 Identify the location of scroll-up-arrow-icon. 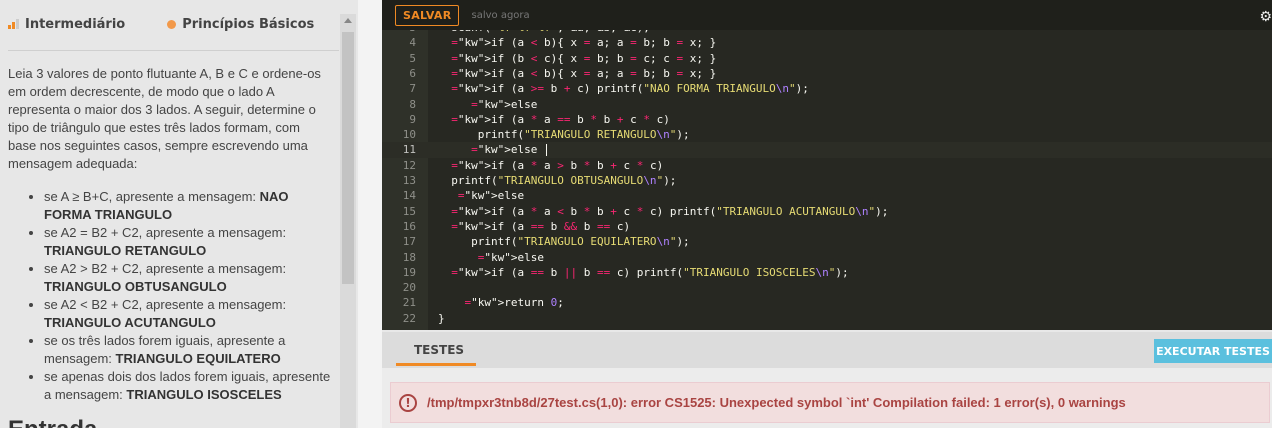
(348, 20).